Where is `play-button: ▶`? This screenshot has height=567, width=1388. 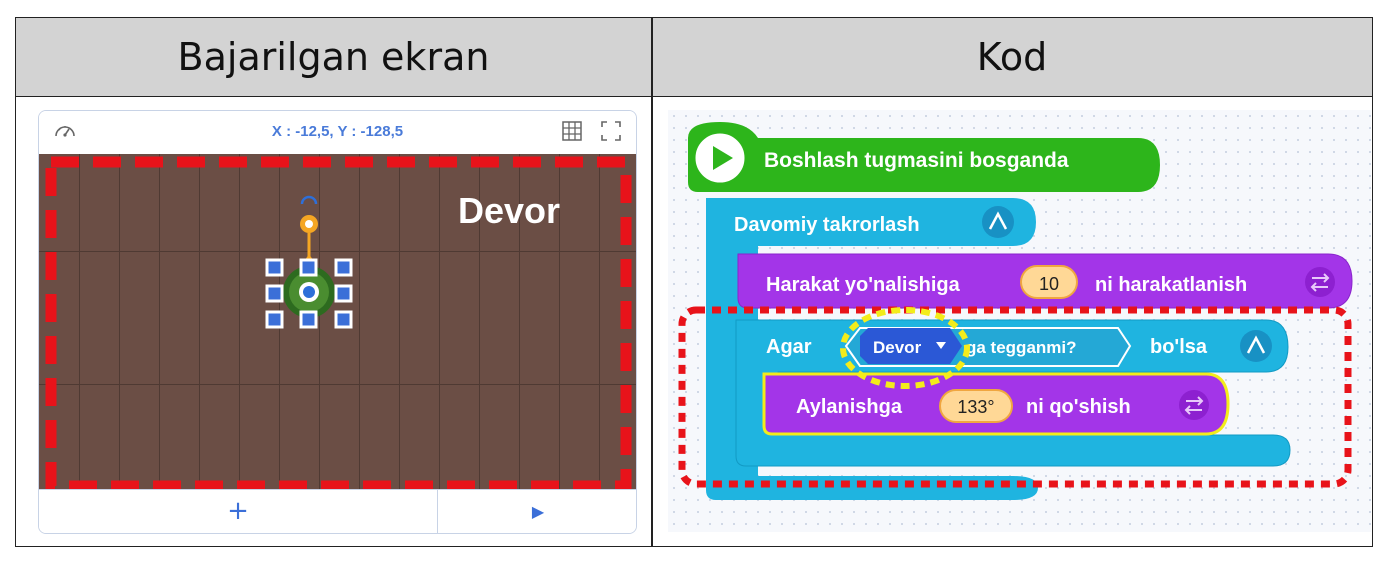 play-button: ▶ is located at coordinates (537, 511).